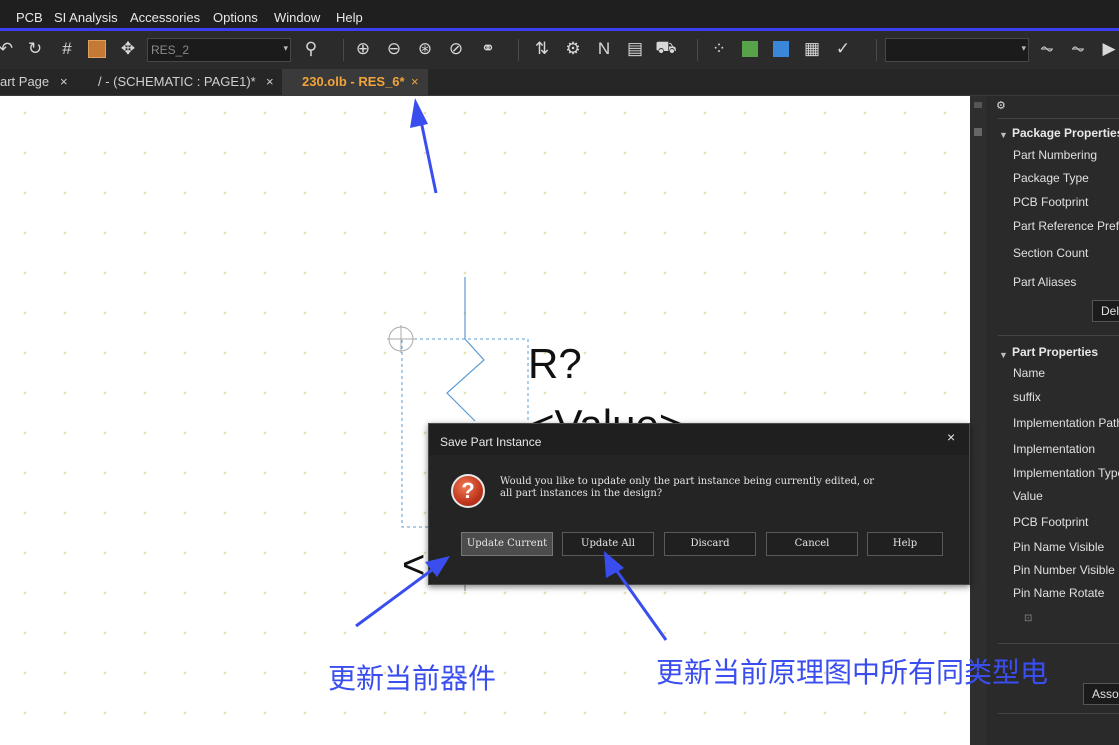 The height and width of the screenshot is (745, 1119). I want to click on annotation-update-current: 更新当前器件, so click(412, 678).